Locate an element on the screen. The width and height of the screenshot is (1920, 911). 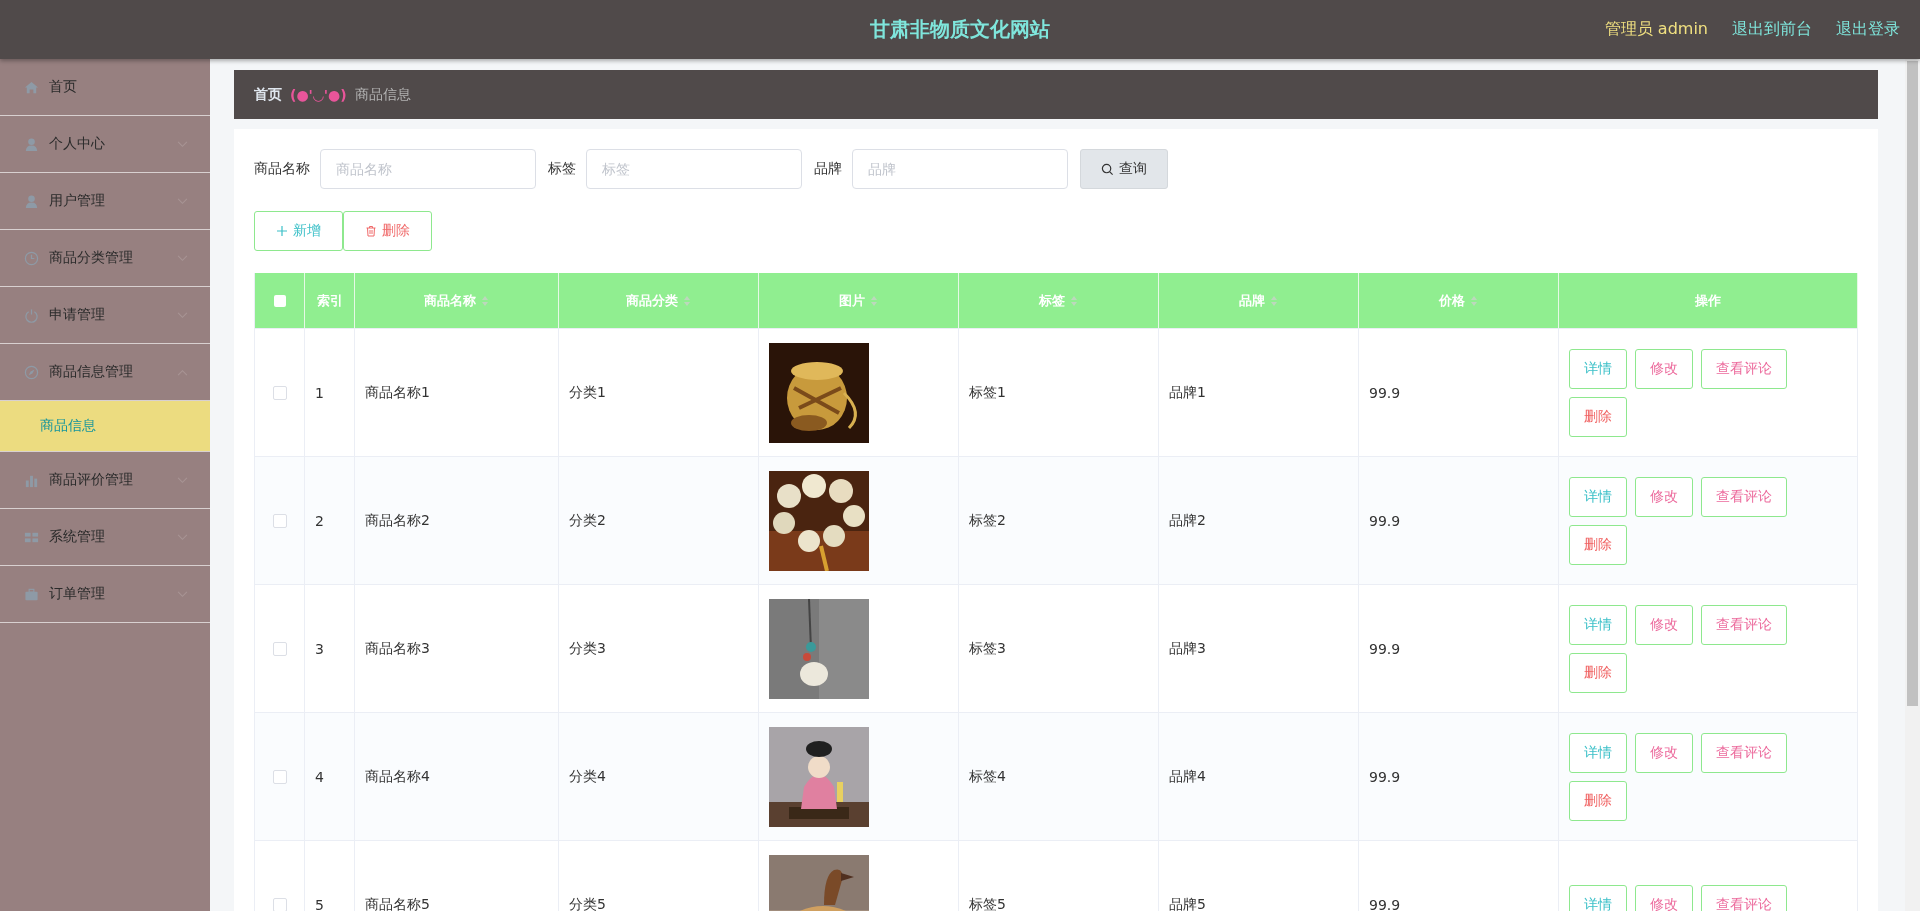
table-cell: 品牌2 is located at coordinates (1187, 520).